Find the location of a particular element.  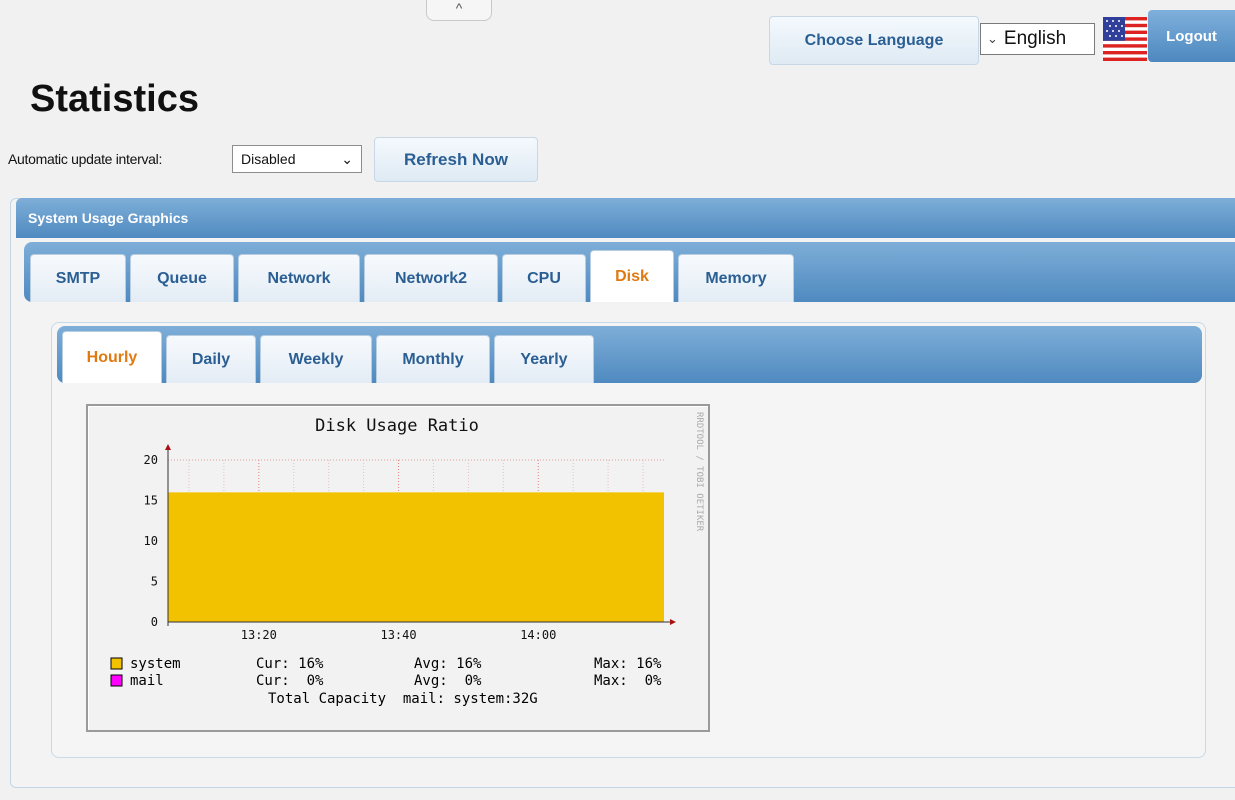

tab-network: Network is located at coordinates (299, 278).